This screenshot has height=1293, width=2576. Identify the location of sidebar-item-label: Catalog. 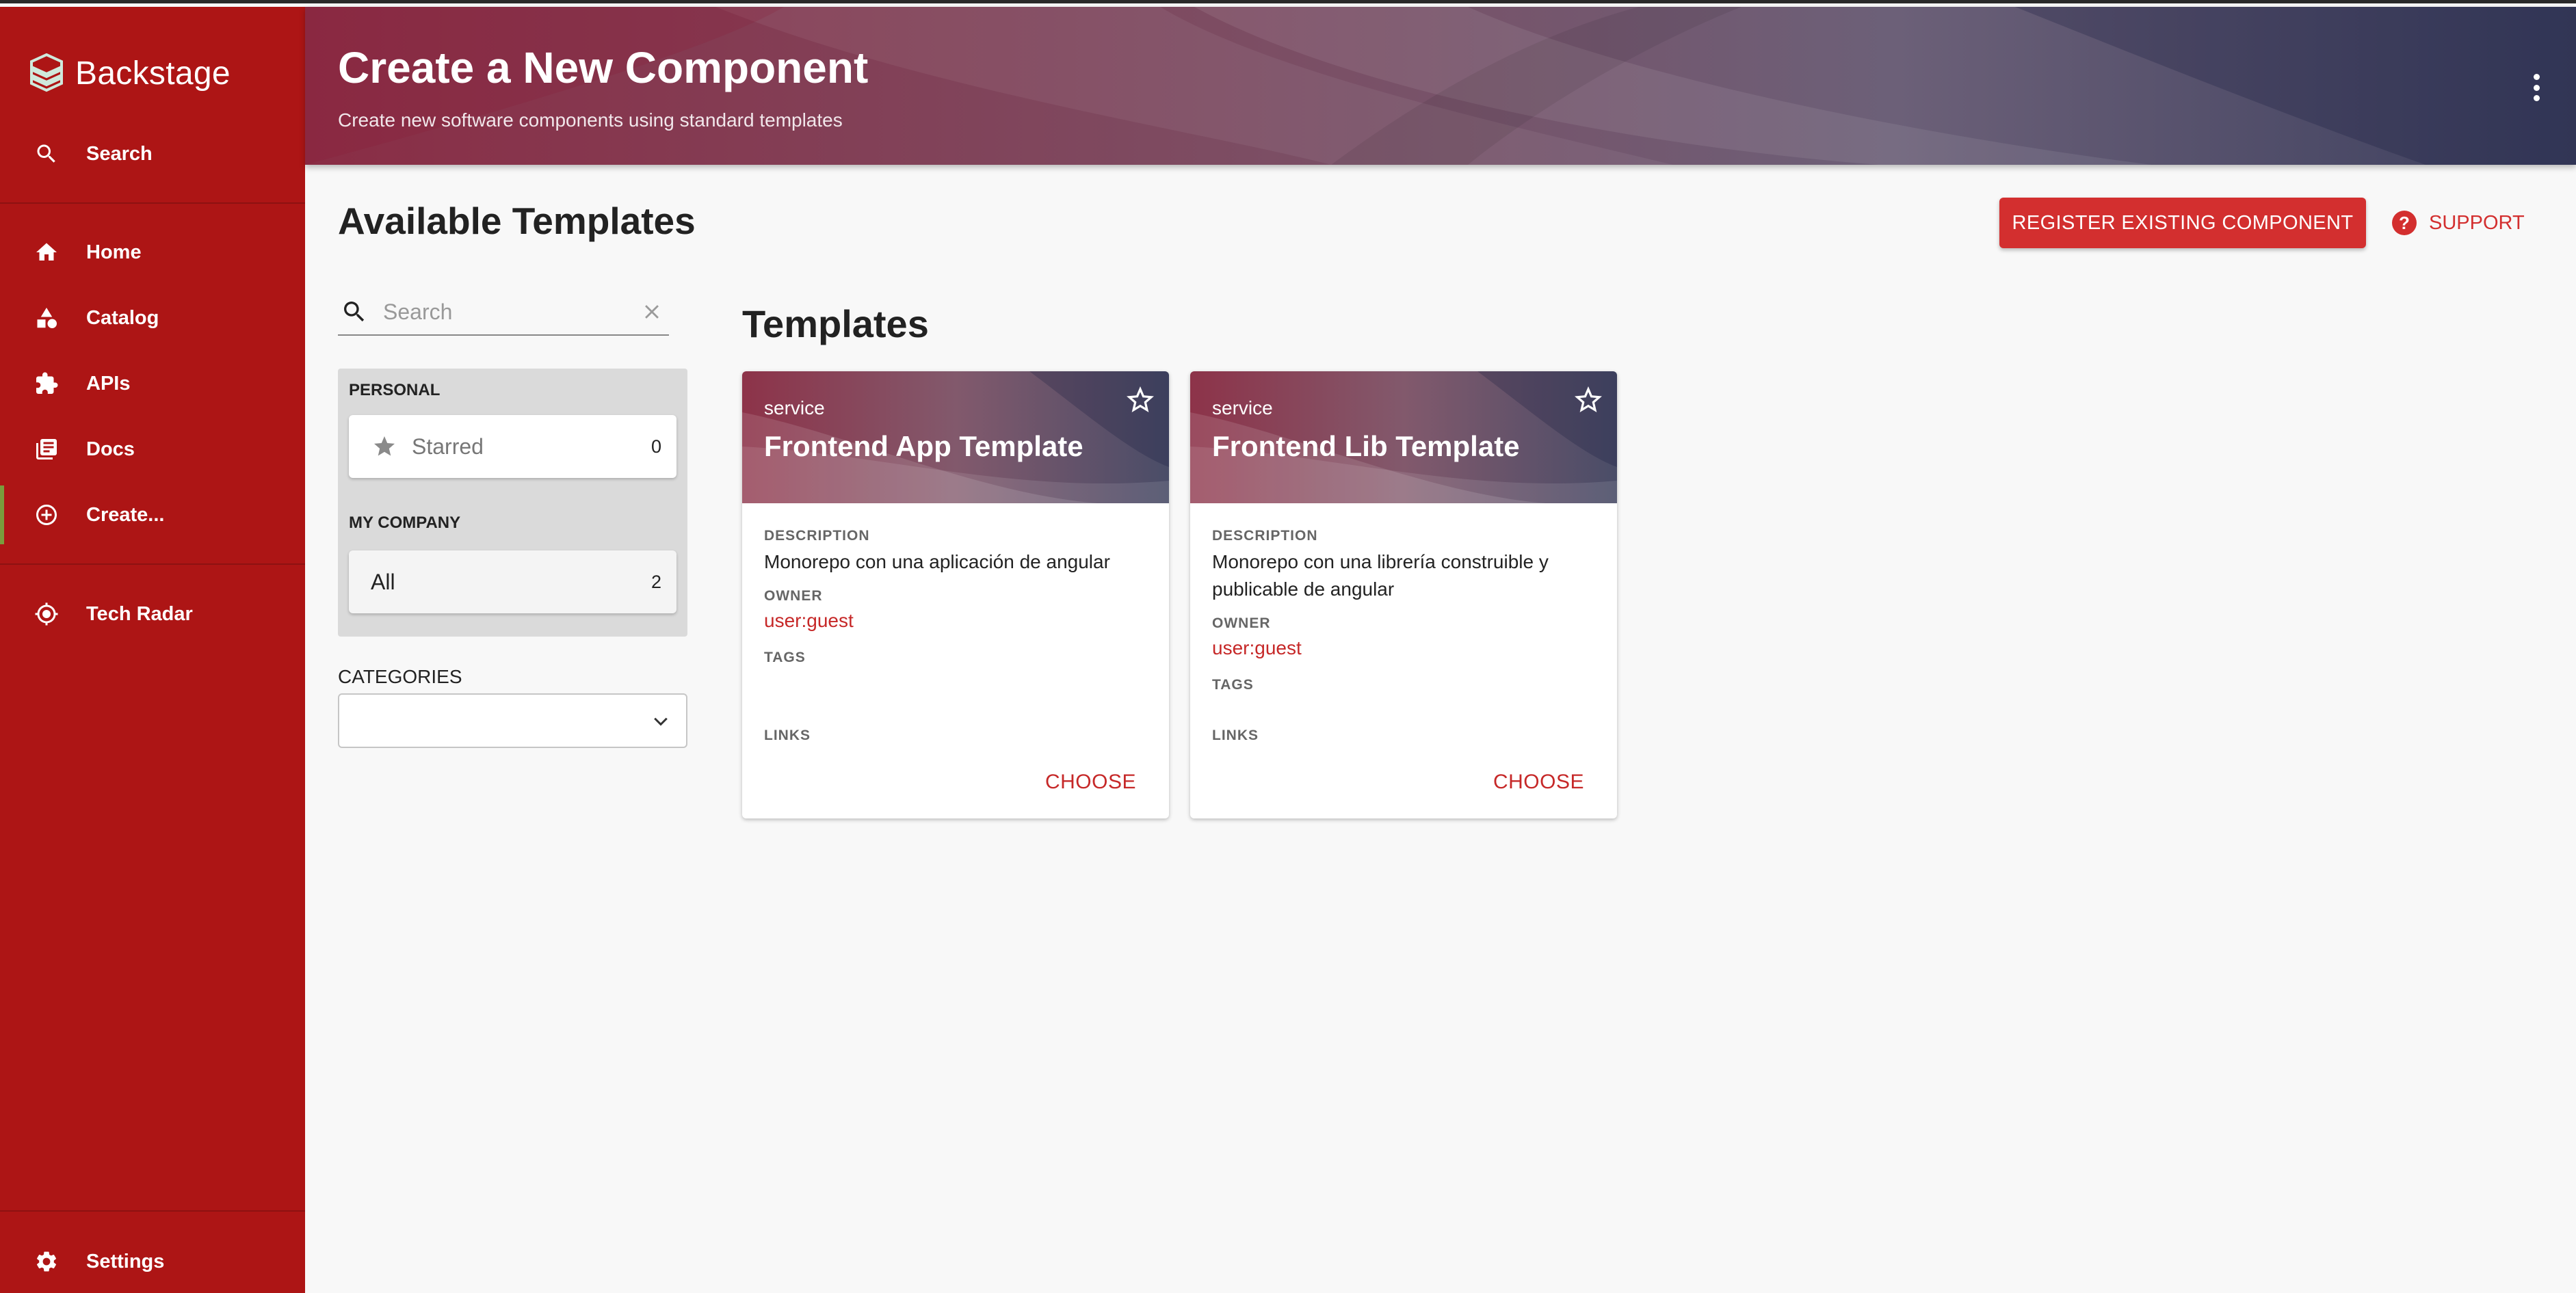
(122, 317).